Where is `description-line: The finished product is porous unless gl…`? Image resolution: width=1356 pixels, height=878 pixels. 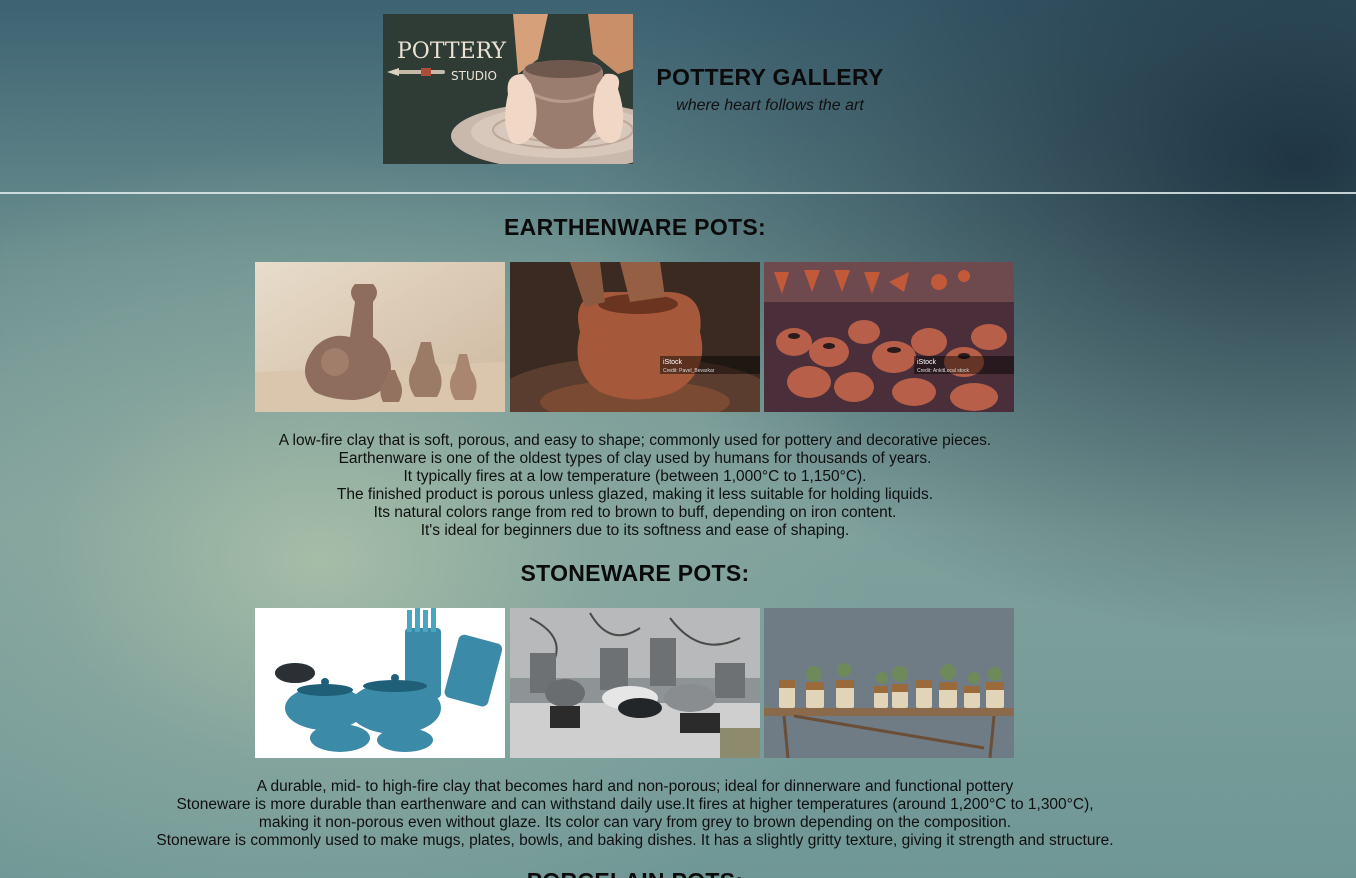 description-line: The finished product is porous unless gl… is located at coordinates (635, 494).